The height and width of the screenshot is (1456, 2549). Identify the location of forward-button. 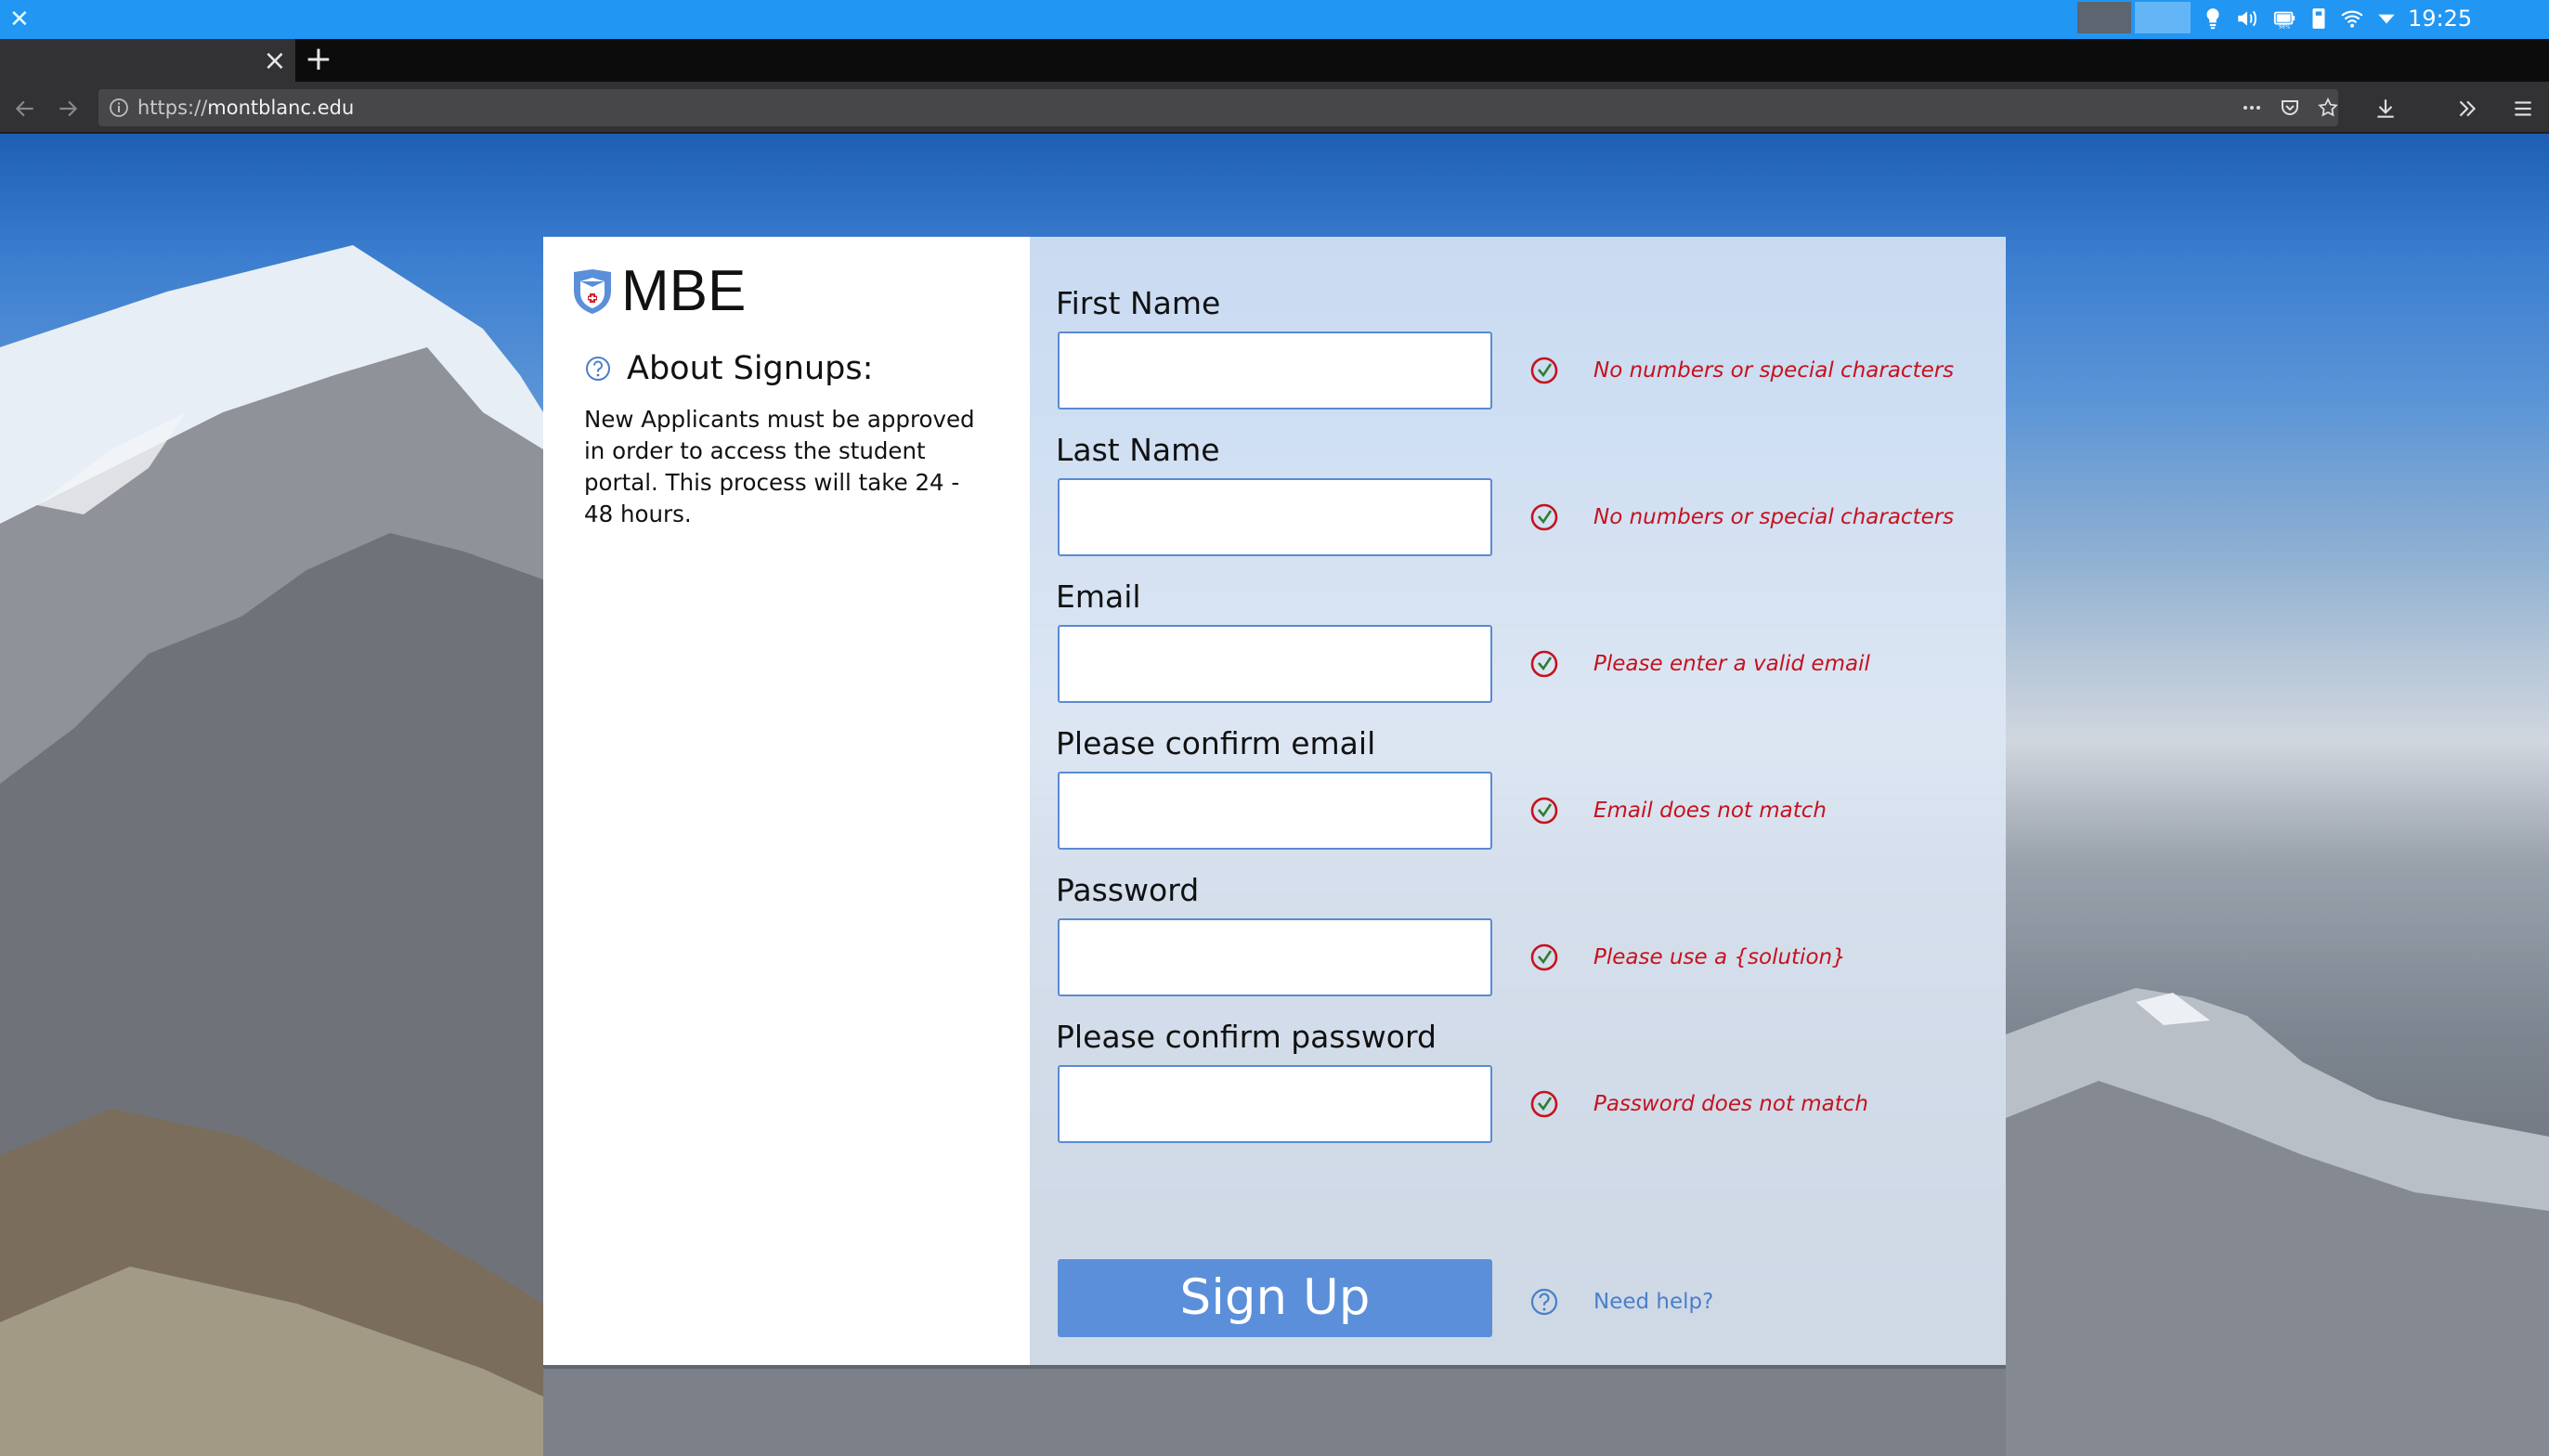
(68, 108).